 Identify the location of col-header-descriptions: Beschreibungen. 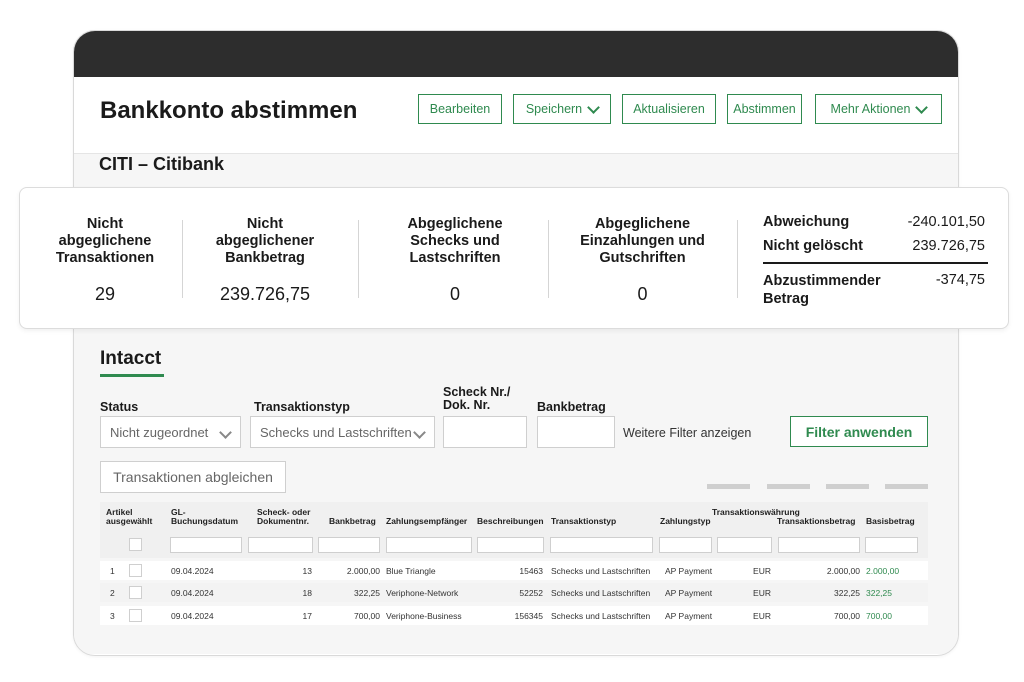
(510, 521).